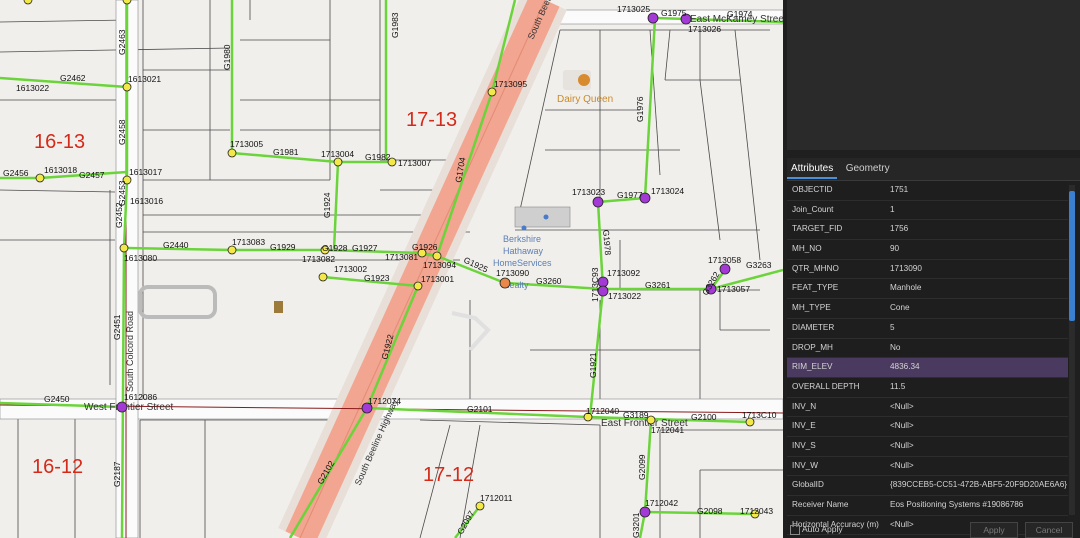 This screenshot has height=538, width=1080. What do you see at coordinates (437, 279) in the screenshot?
I see `svg-text: 1713001` at bounding box center [437, 279].